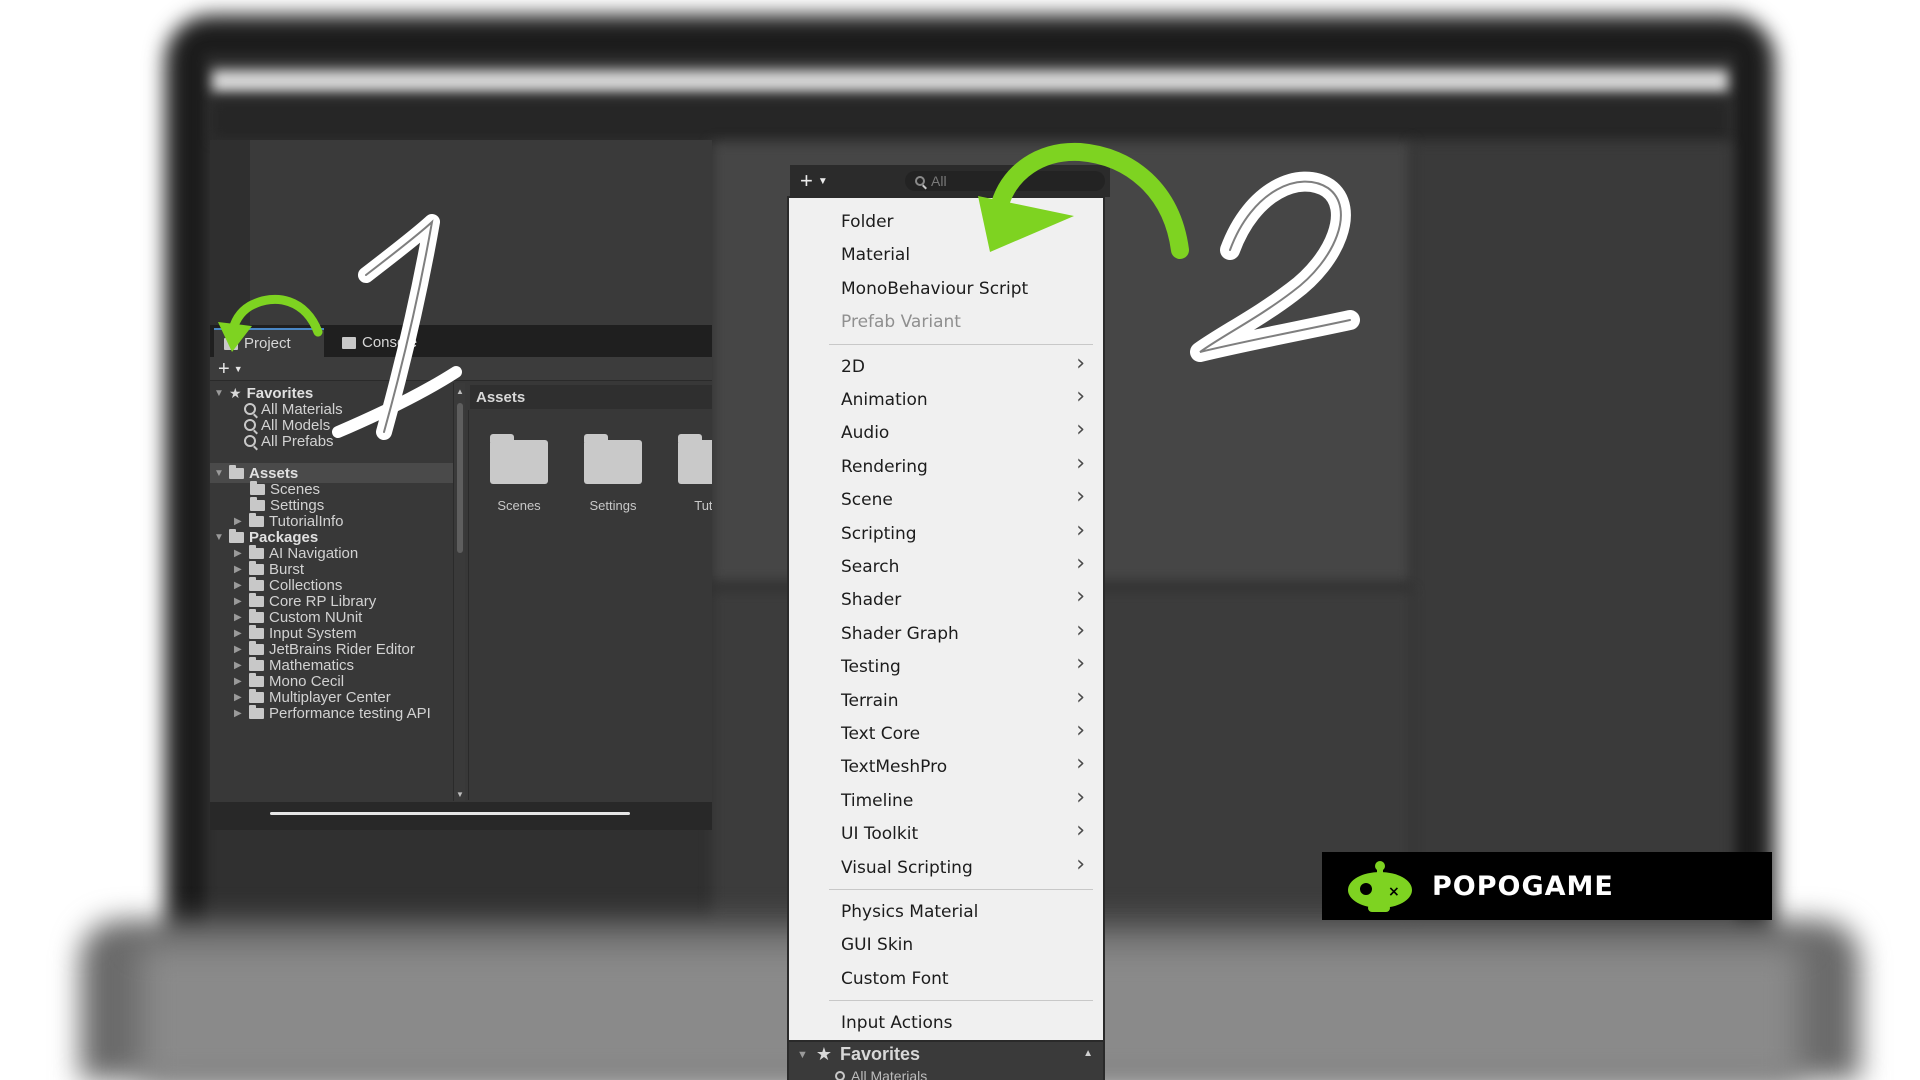  I want to click on menu-item: MonoBehaviour Script, so click(946, 289).